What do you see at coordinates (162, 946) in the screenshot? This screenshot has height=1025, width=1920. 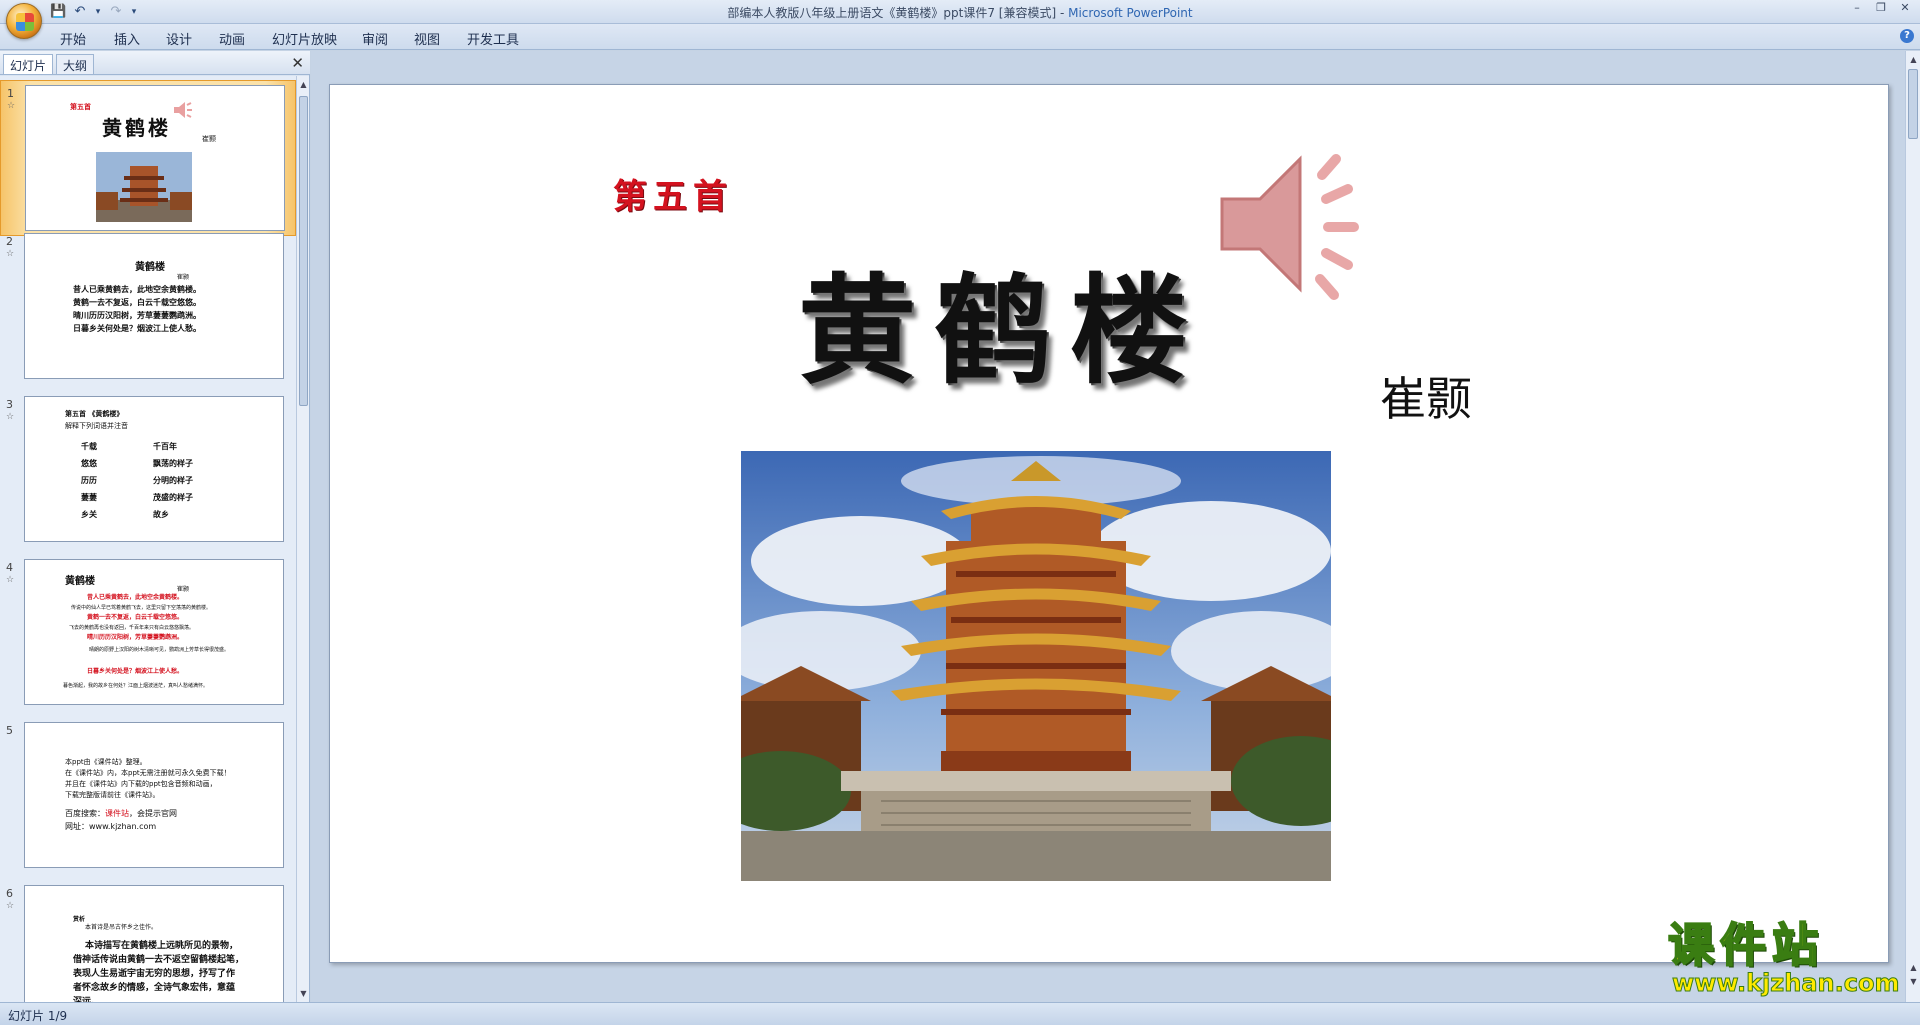 I see `thumb-line: 本诗描写在黄鹤楼上远眺所见的景物，` at bounding box center [162, 946].